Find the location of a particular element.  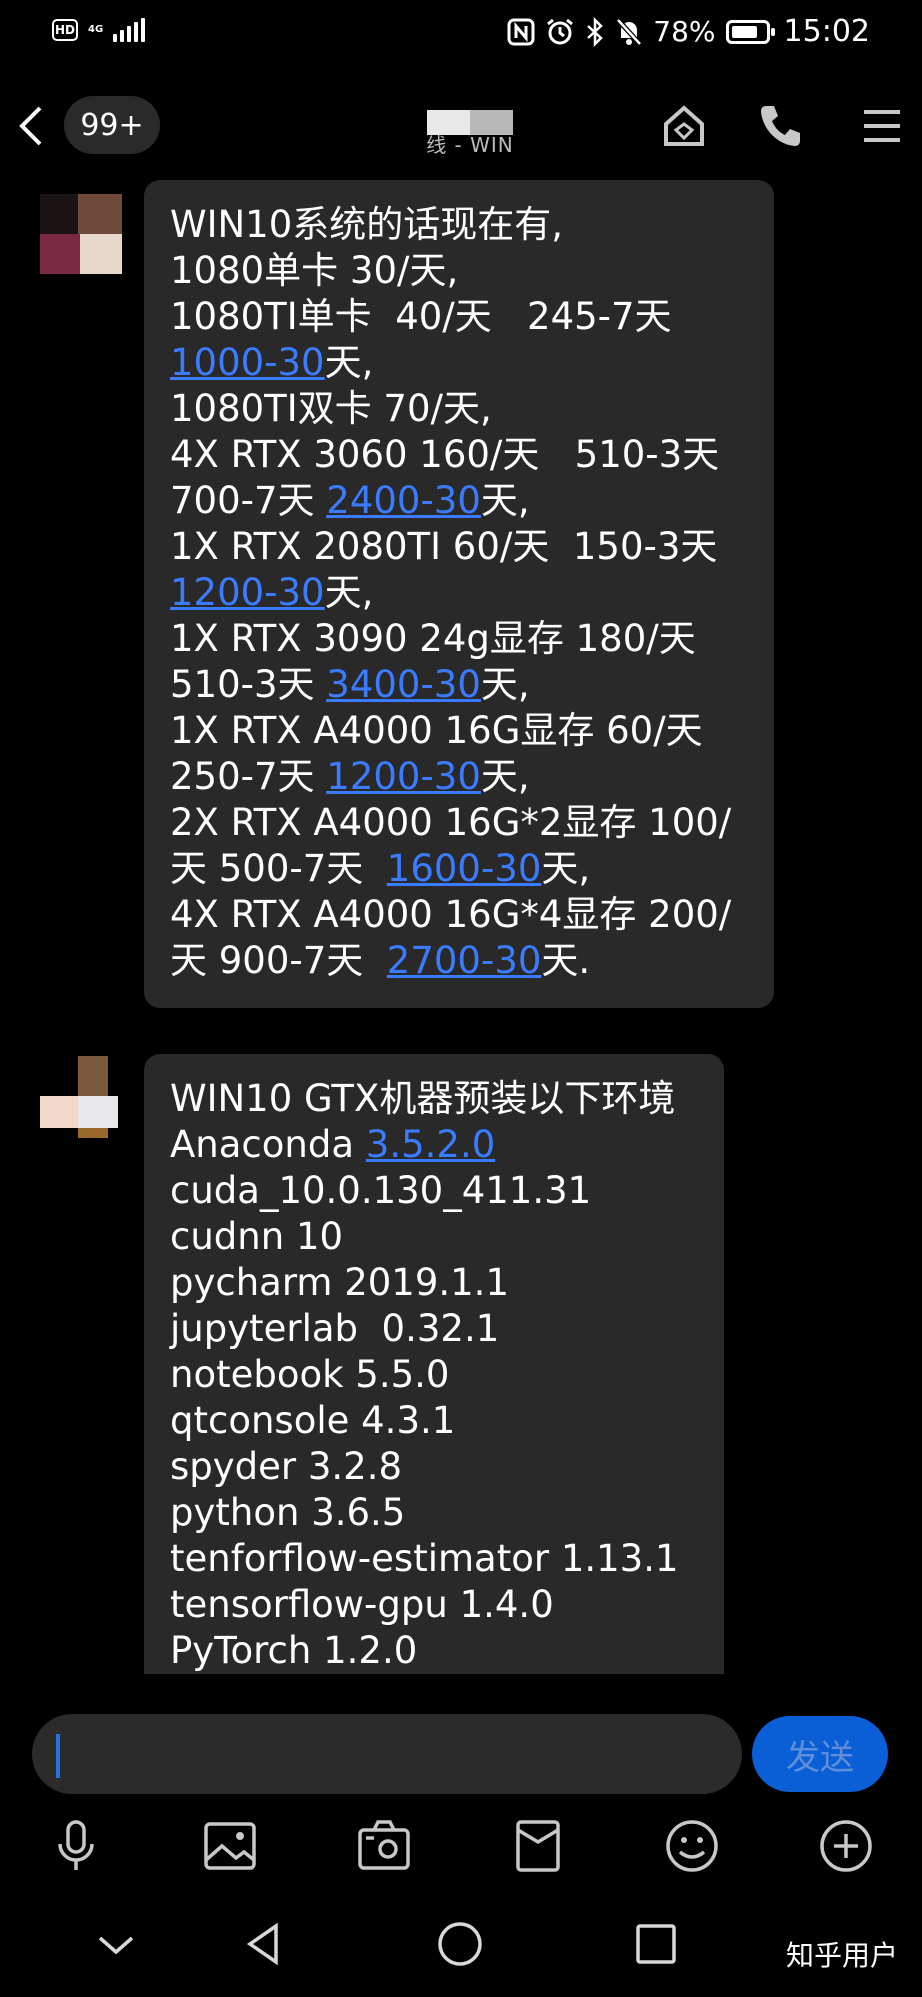

message-text: WIN10 GTX机器预装以下环境 is located at coordinates (423, 1098).